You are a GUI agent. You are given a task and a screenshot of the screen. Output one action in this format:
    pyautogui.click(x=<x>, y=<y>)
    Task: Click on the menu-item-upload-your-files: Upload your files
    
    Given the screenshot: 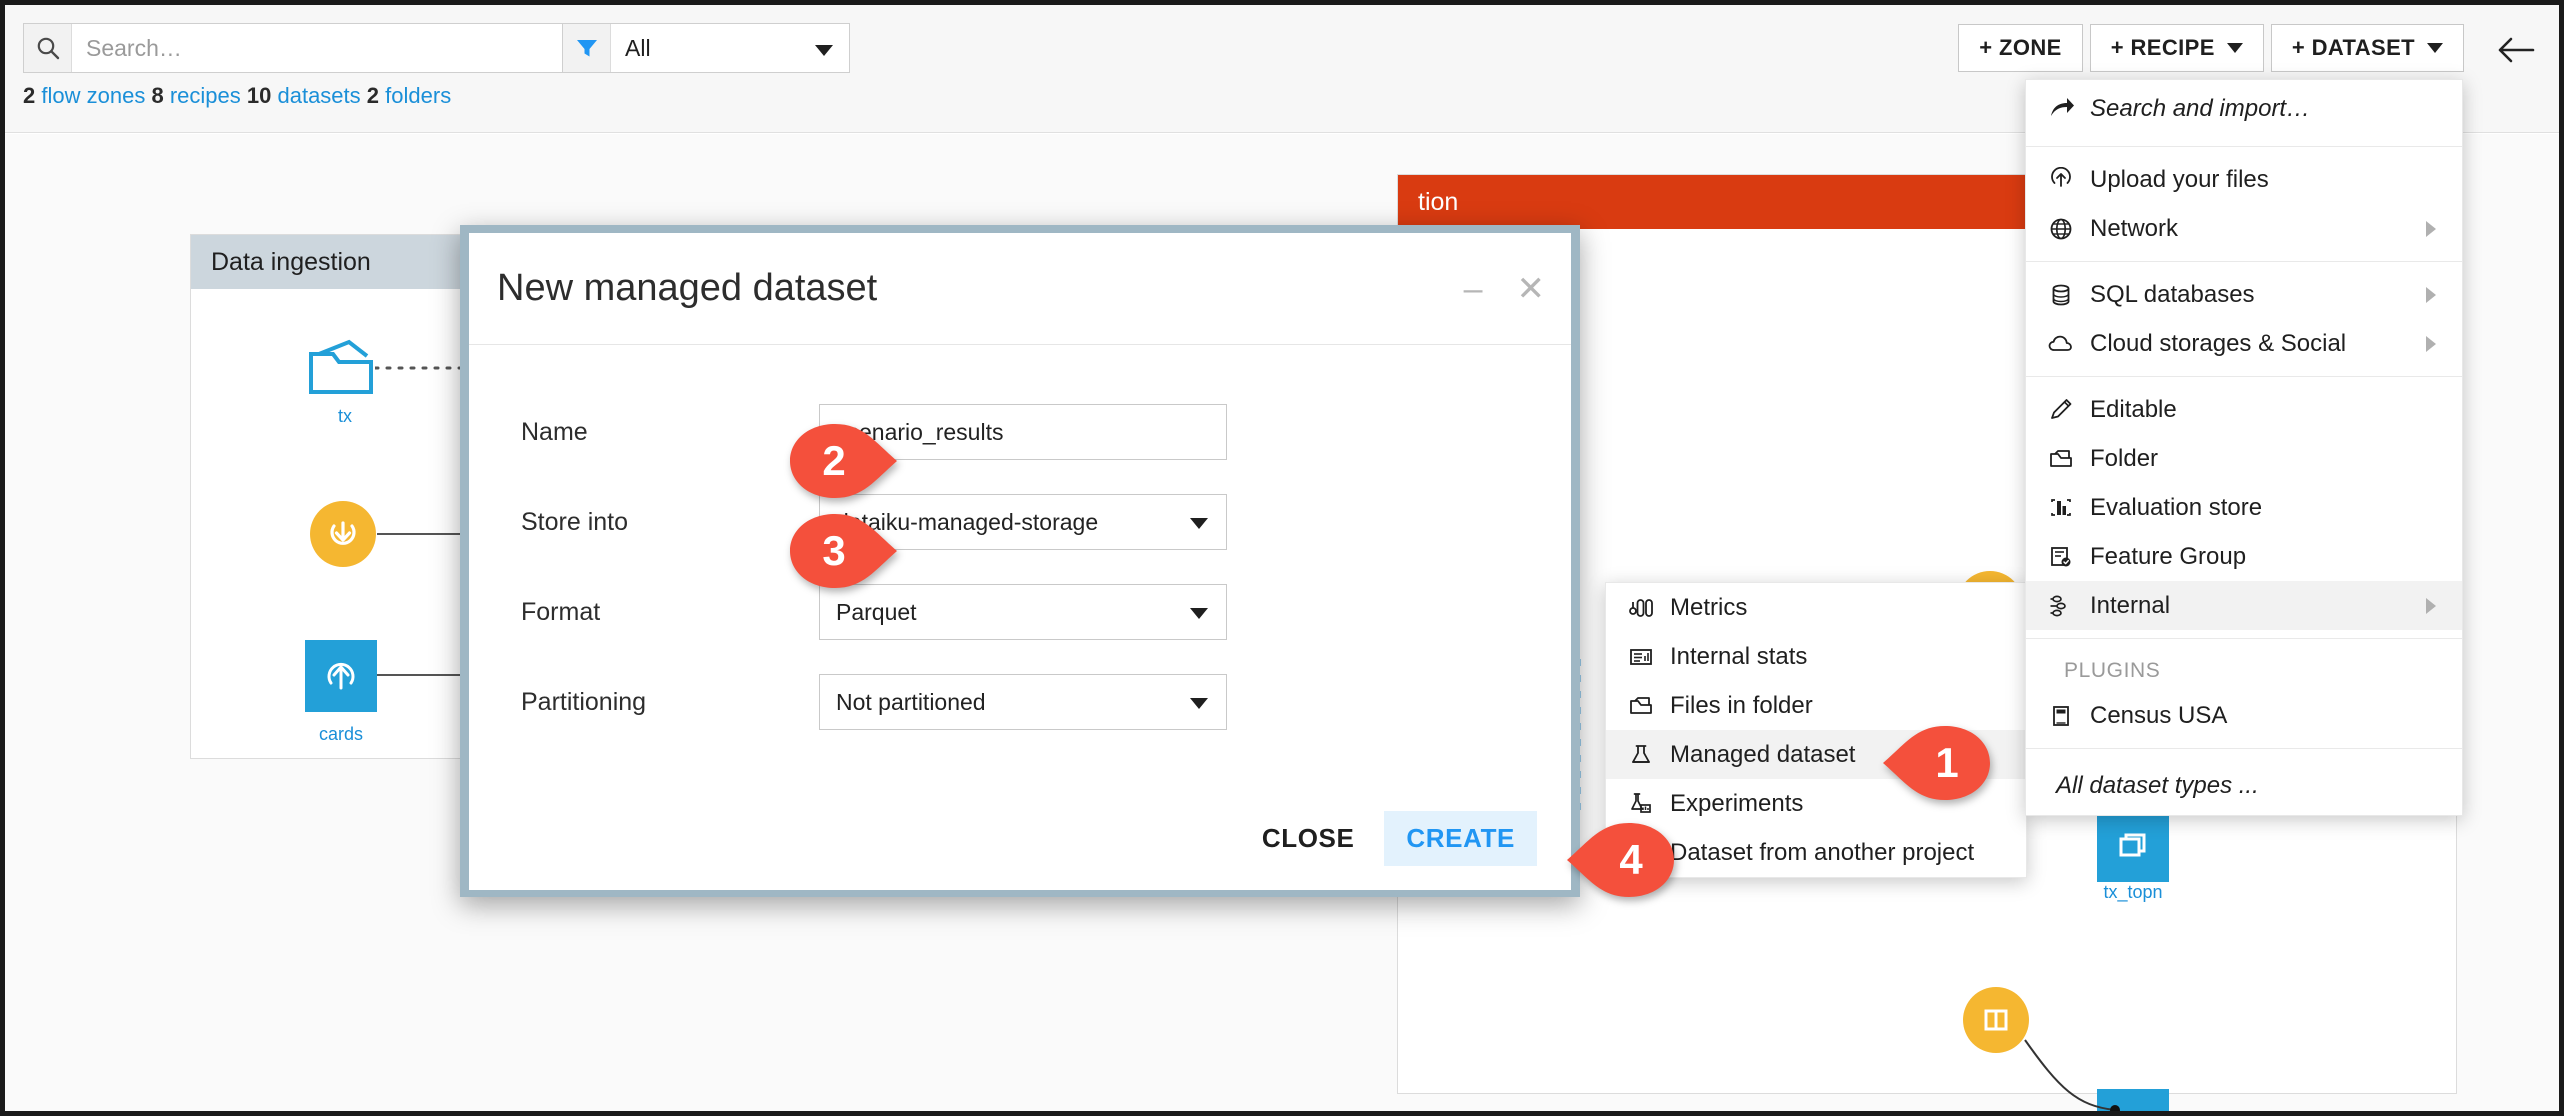 What is the action you would take?
    pyautogui.click(x=2244, y=179)
    